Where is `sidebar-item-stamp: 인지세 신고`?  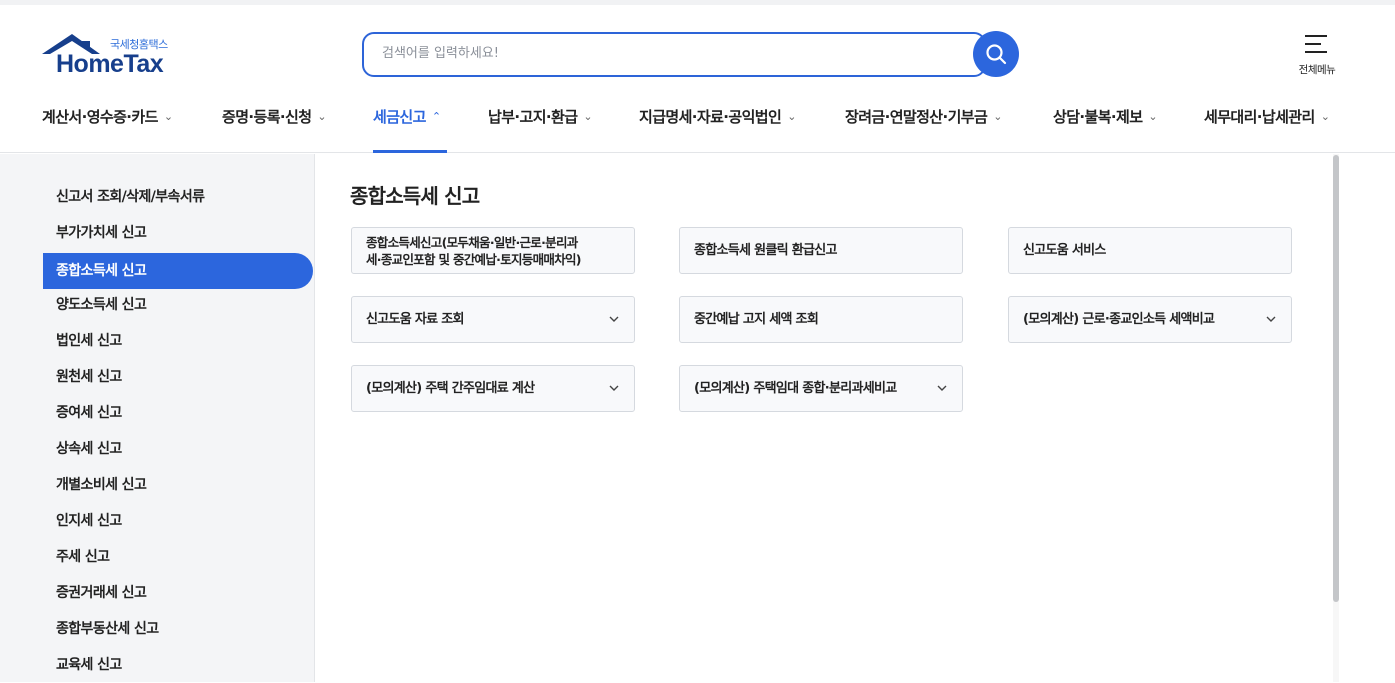 sidebar-item-stamp: 인지세 신고 is located at coordinates (178, 521).